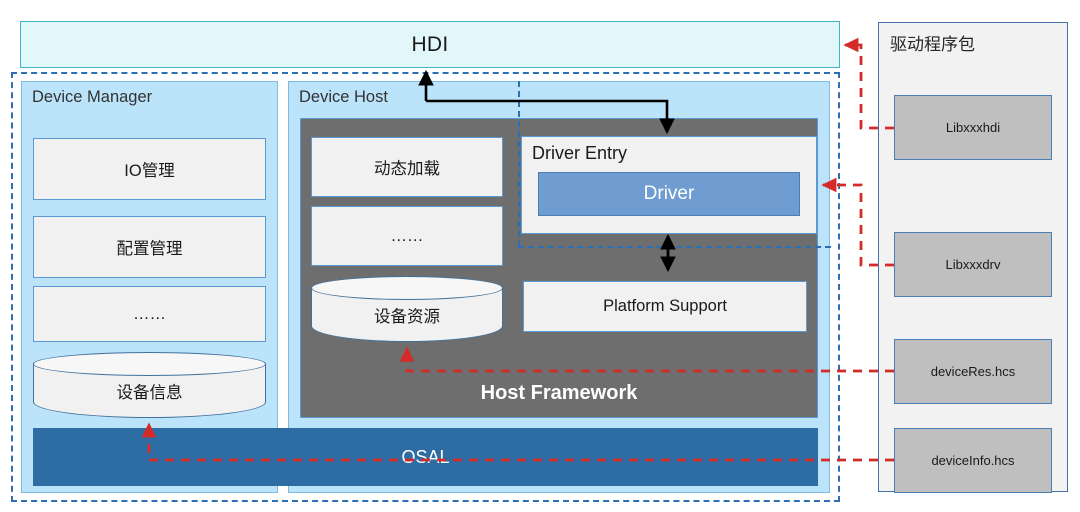 The image size is (1080, 512). I want to click on driver-zone-dashed-vertical, so click(519, 164).